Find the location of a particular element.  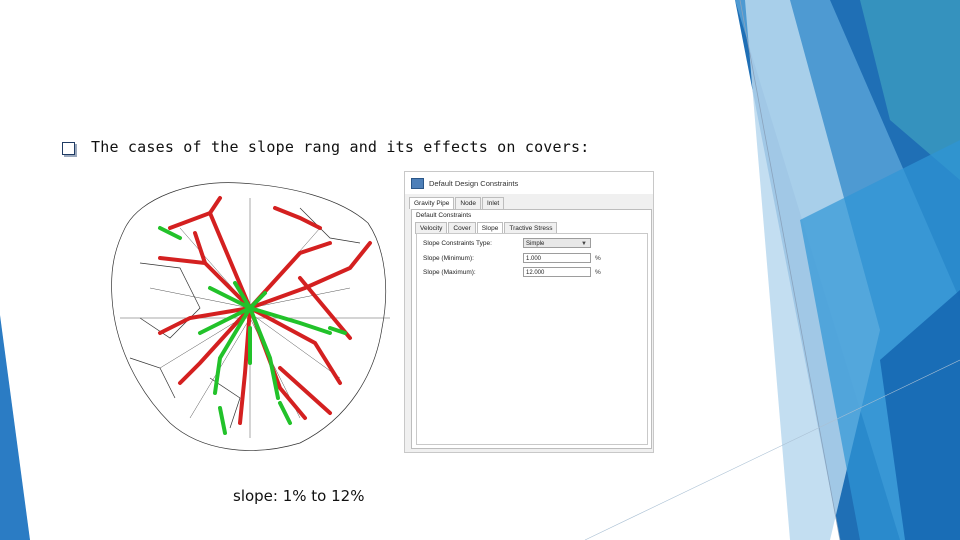

tab-inlet: Inlet is located at coordinates (493, 203).